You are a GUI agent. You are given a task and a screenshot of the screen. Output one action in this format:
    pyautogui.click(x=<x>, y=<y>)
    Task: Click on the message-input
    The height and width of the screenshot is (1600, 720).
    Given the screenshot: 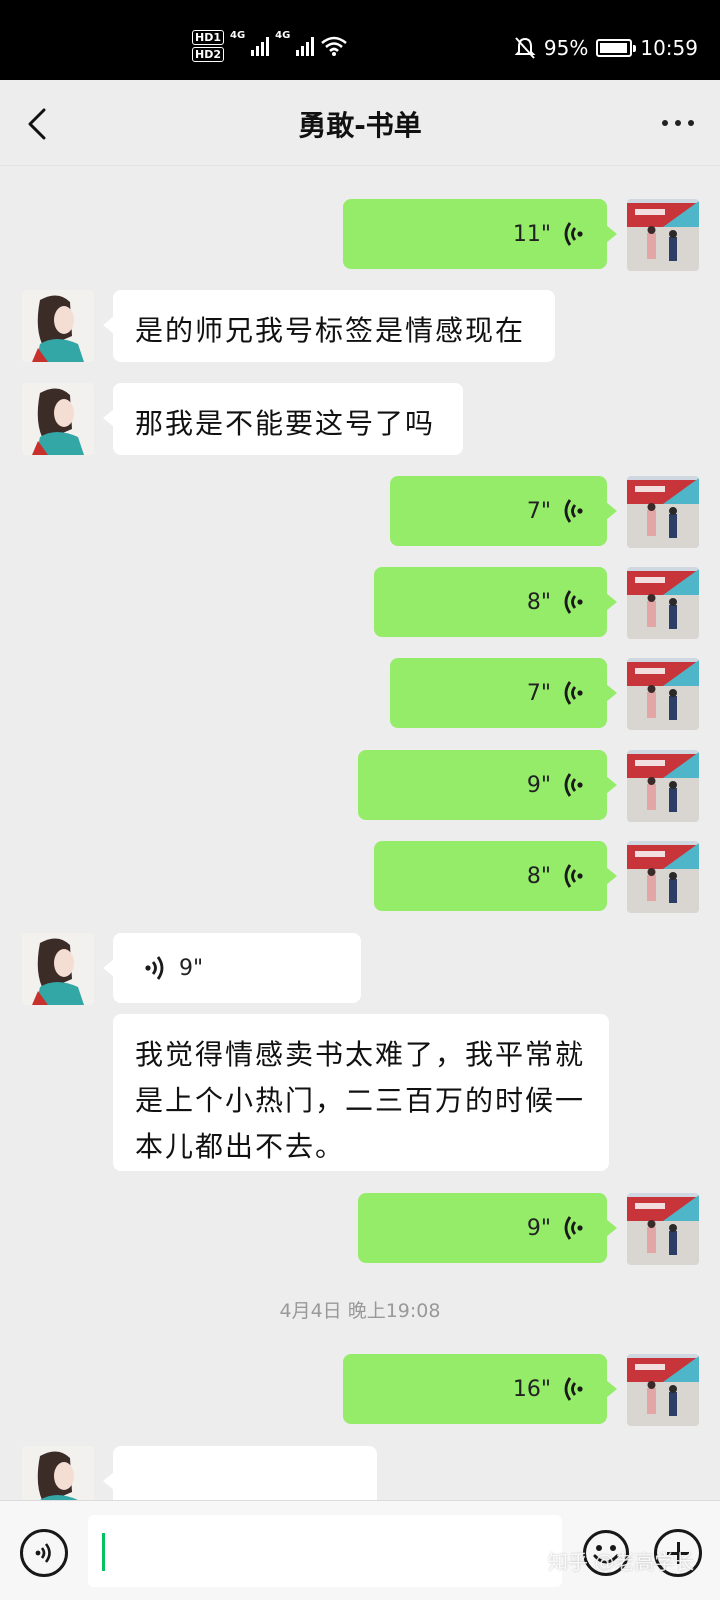 What is the action you would take?
    pyautogui.click(x=325, y=1551)
    